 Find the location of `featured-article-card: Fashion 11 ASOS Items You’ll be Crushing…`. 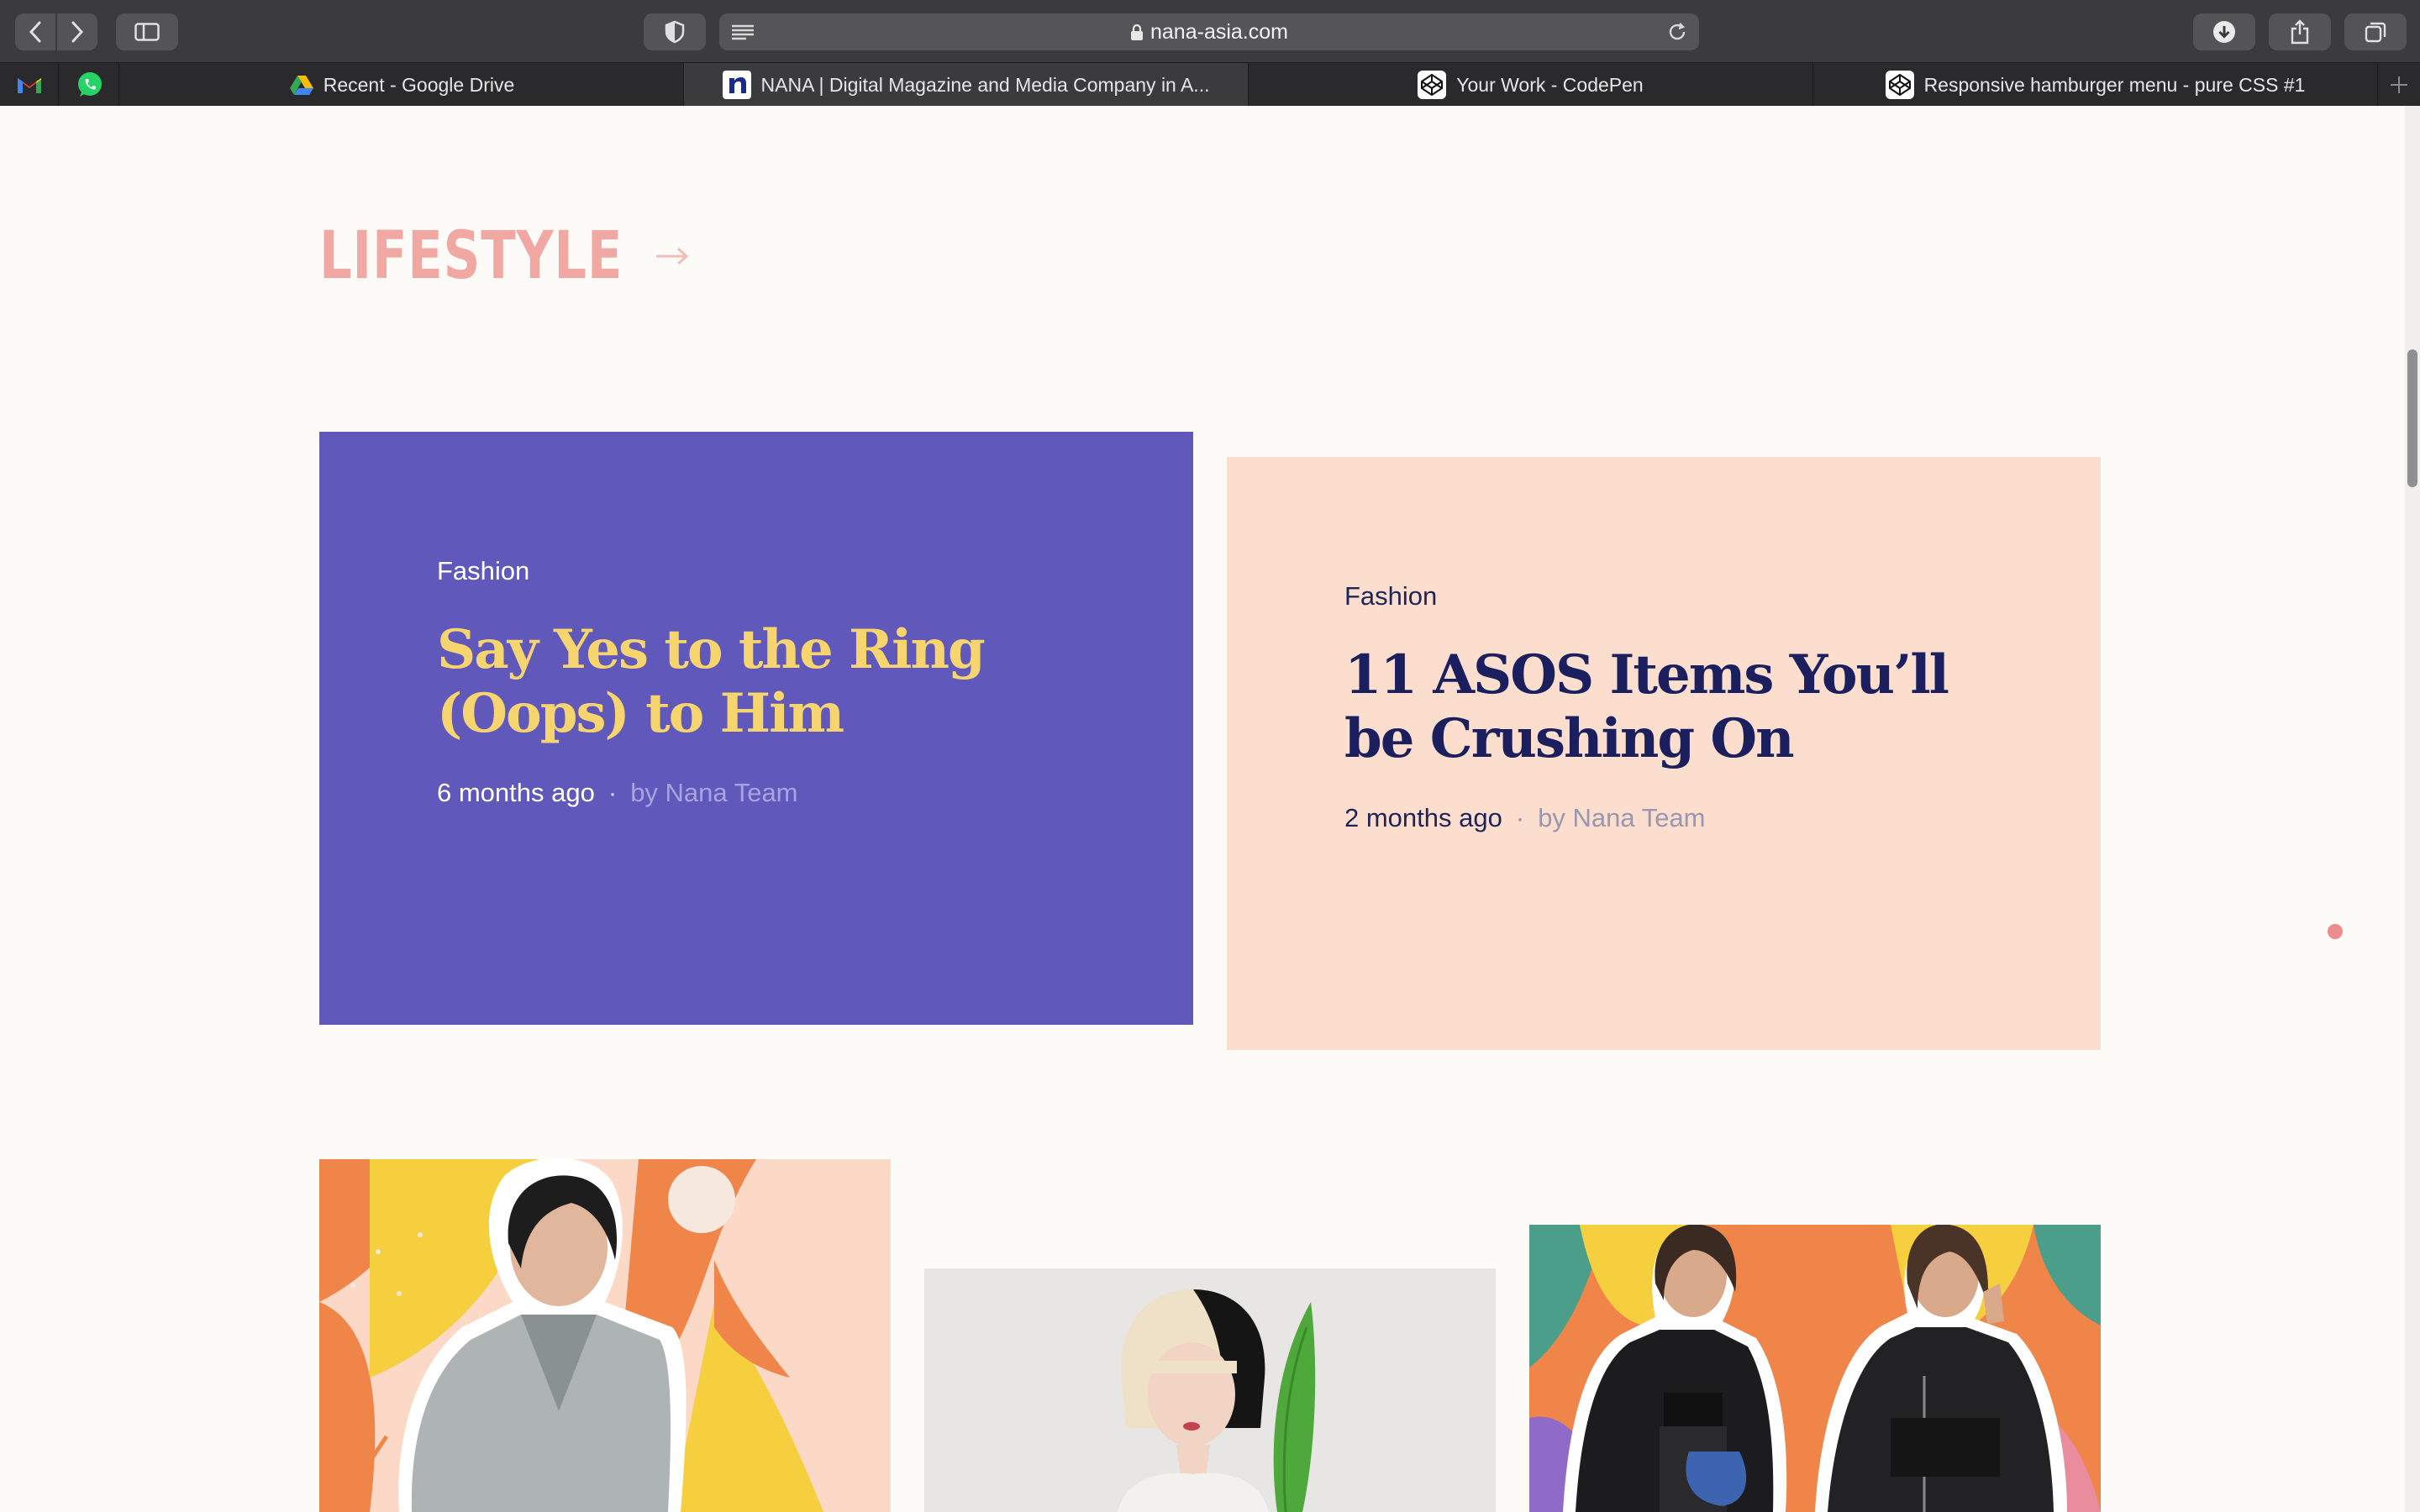

featured-article-card: Fashion 11 ASOS Items You’ll be Crushing… is located at coordinates (1664, 753).